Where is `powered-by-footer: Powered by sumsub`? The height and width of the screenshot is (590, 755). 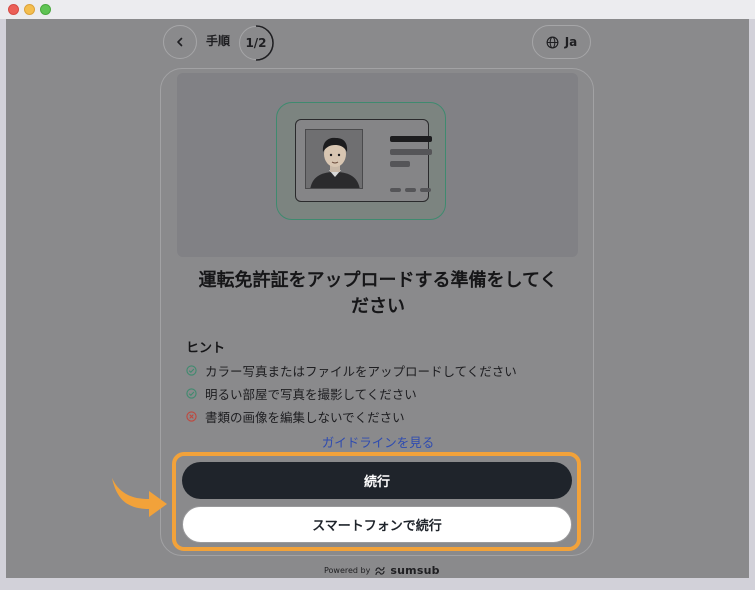 powered-by-footer: Powered by sumsub is located at coordinates (382, 570).